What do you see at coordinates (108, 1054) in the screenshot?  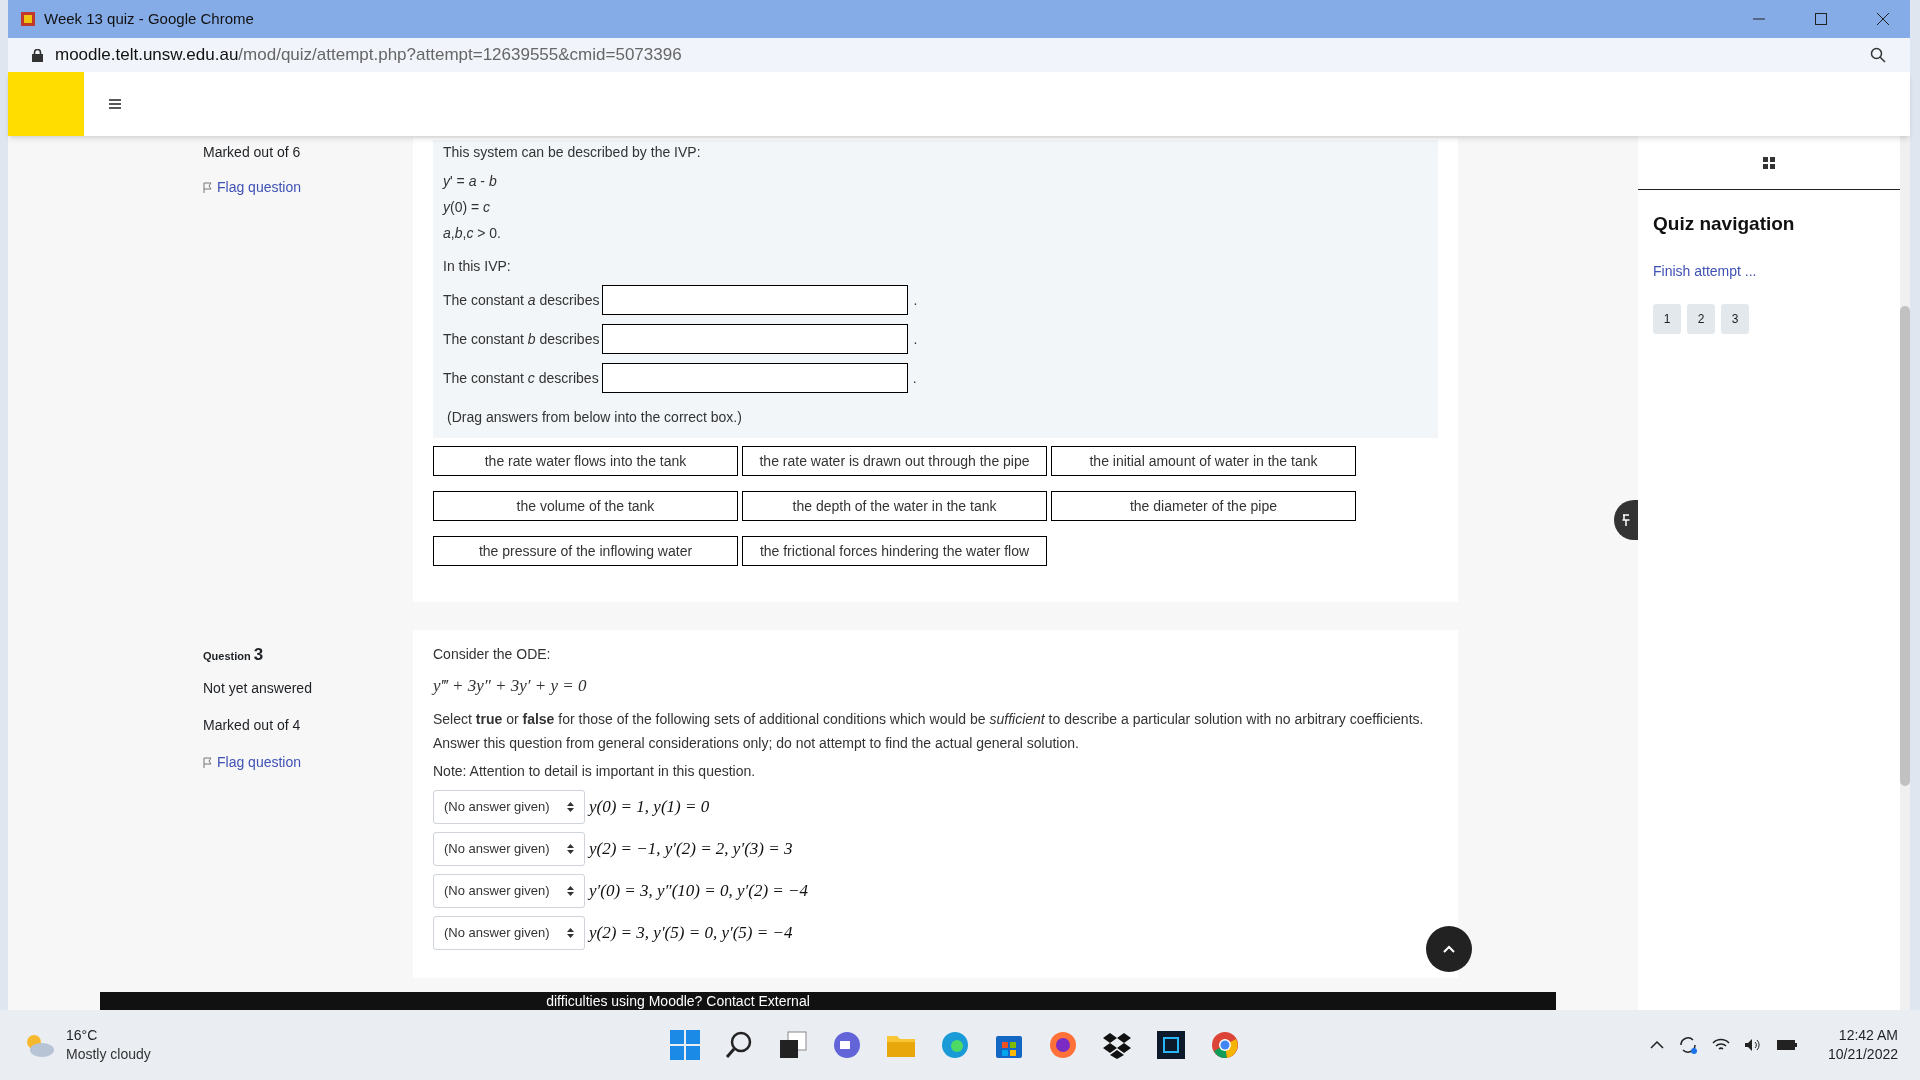 I see `weather-text: Mostly cloudy` at bounding box center [108, 1054].